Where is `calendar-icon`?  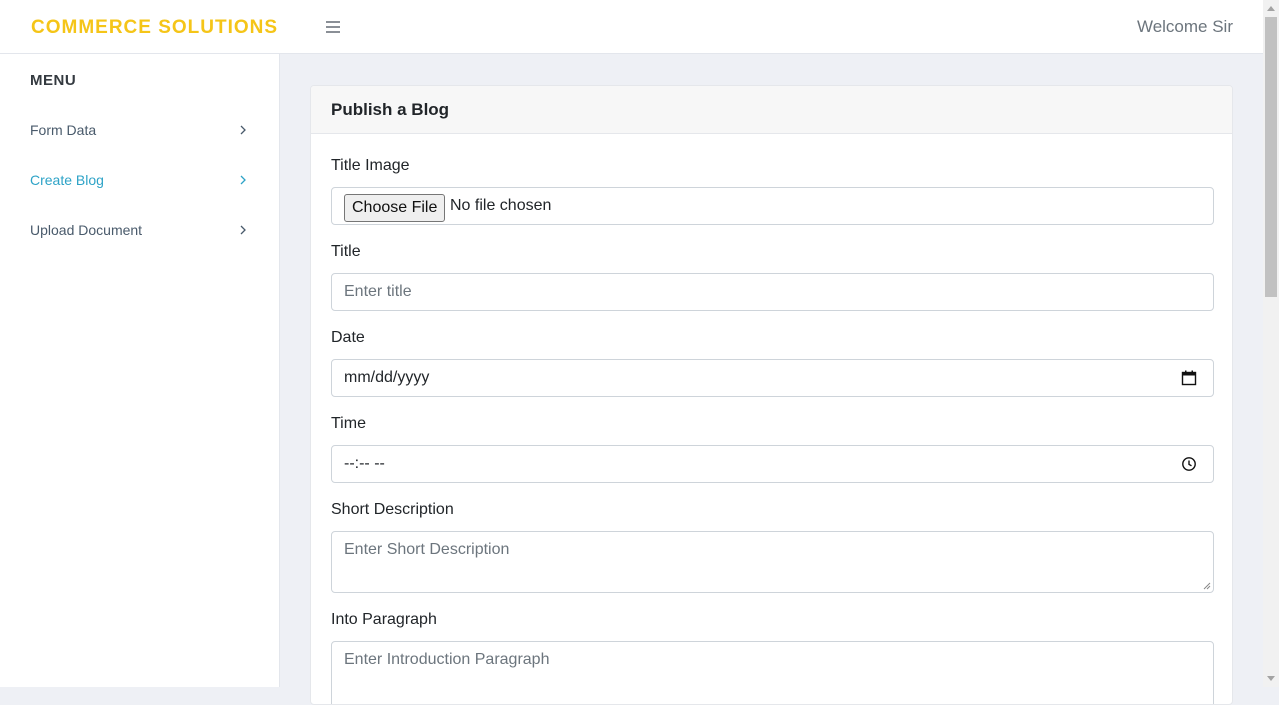 calendar-icon is located at coordinates (1189, 378).